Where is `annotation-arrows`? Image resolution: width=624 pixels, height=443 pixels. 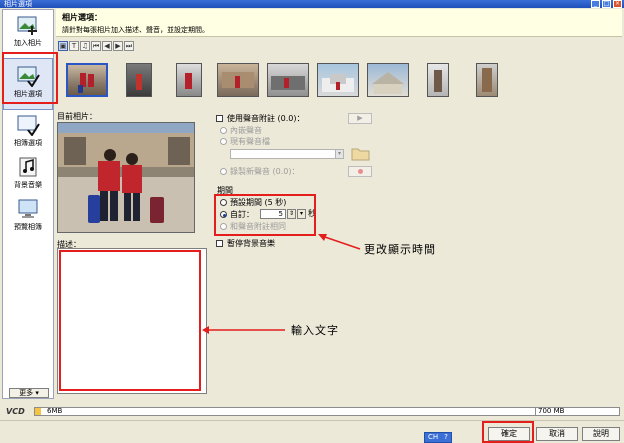 annotation-arrows is located at coordinates (281, 284).